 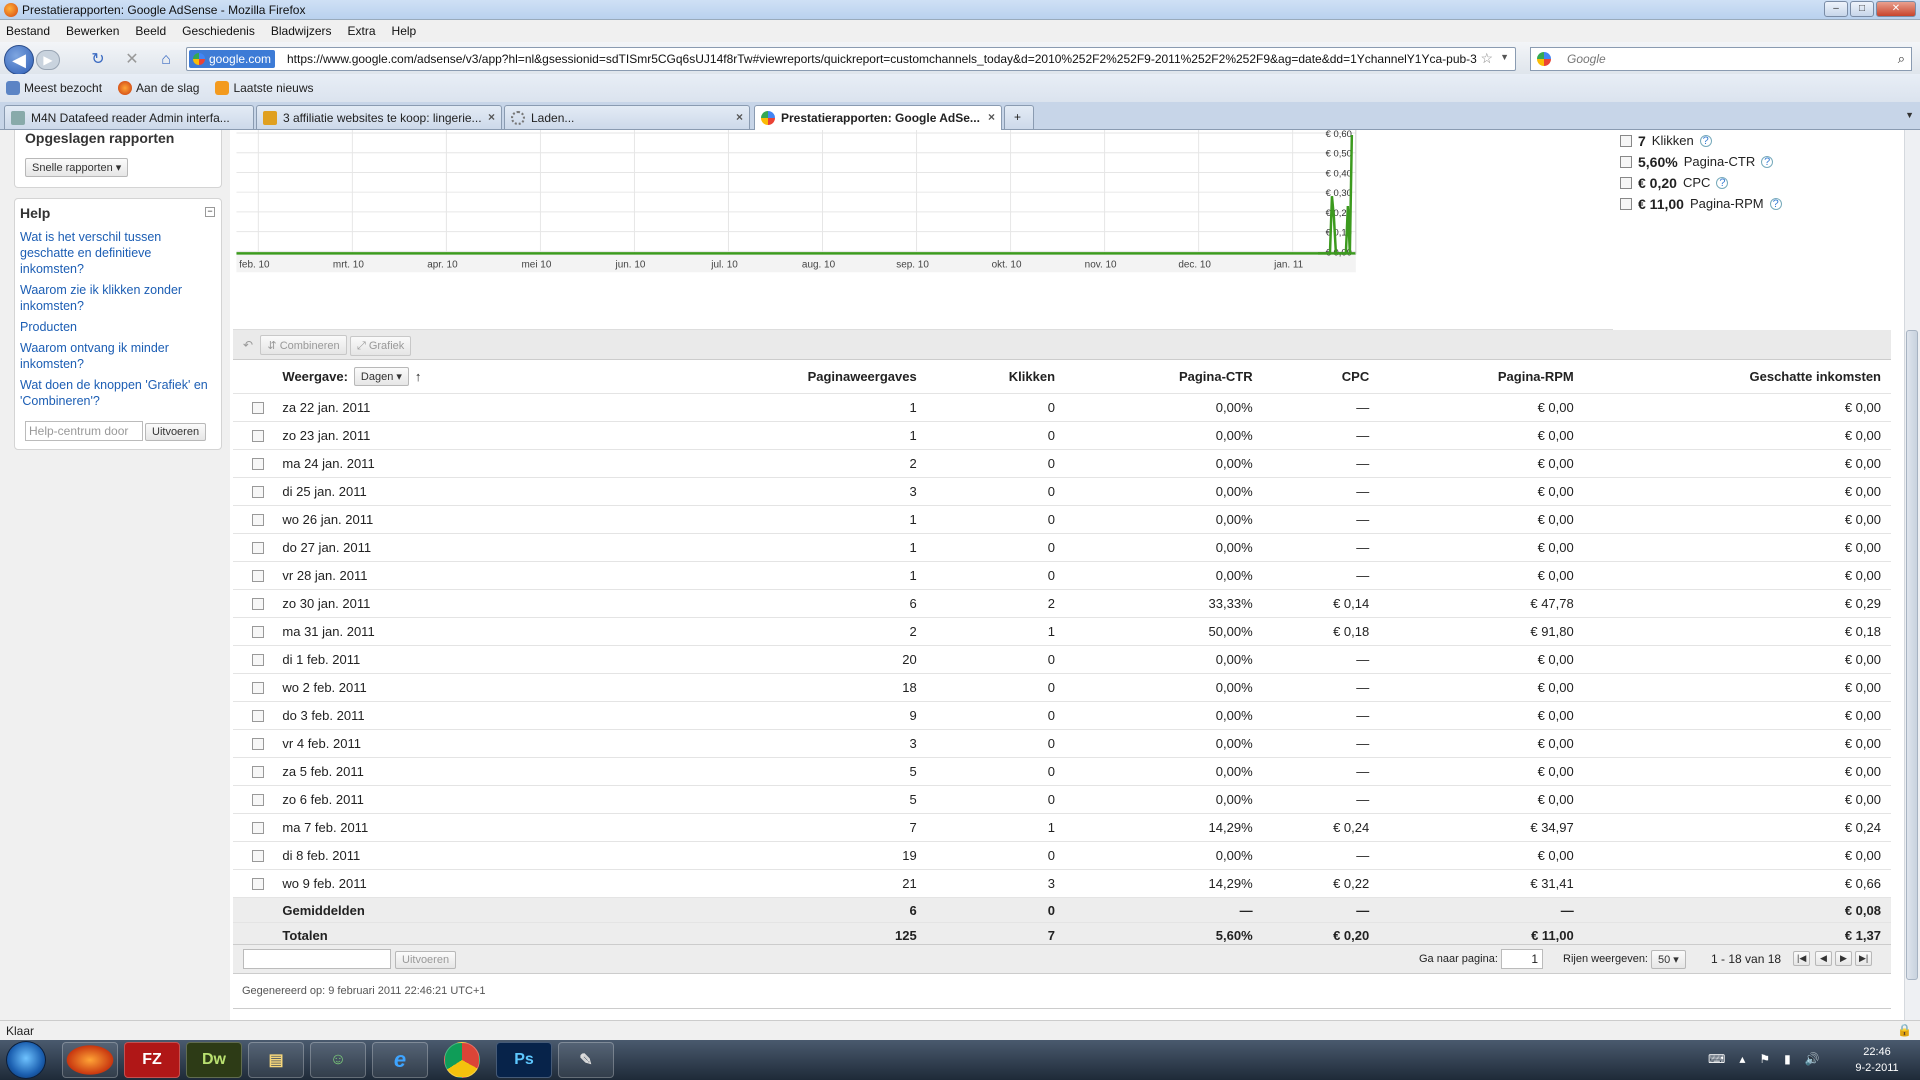 What do you see at coordinates (1586, 59) in the screenshot?
I see `search-input: Google` at bounding box center [1586, 59].